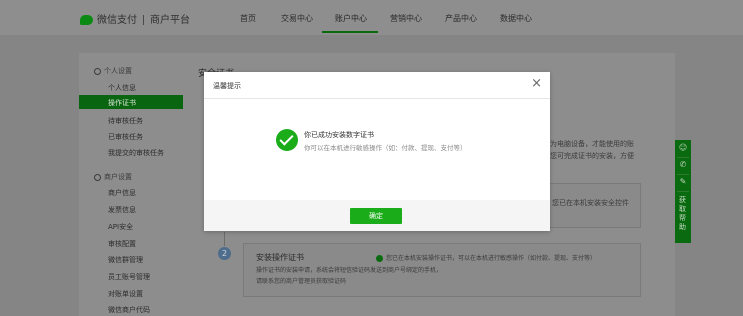 The height and width of the screenshot is (316, 743). I want to click on sidebar-item-my-submitted: 我提交的审核任务, so click(136, 153).